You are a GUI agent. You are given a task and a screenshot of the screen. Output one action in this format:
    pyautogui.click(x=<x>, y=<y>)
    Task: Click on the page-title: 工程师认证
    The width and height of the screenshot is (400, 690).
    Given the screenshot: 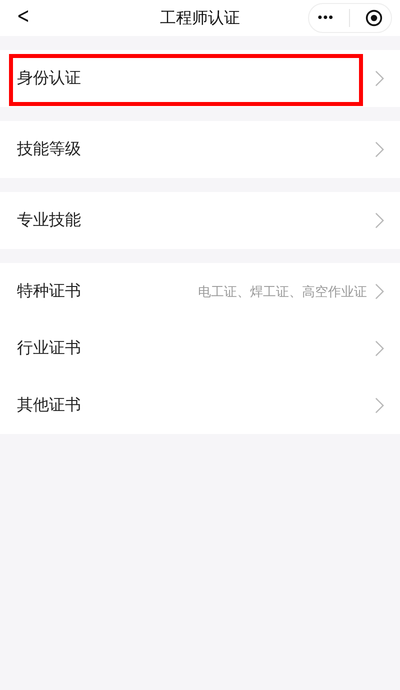 What is the action you would take?
    pyautogui.click(x=200, y=18)
    